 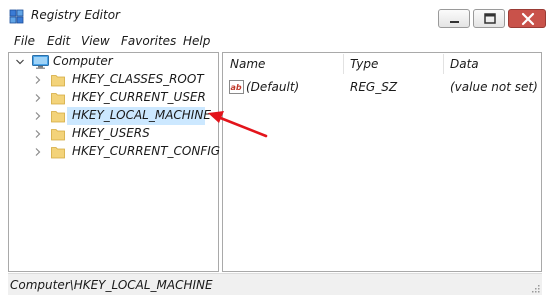 What do you see at coordinates (111, 285) in the screenshot?
I see `status-path: Computer\HKEY_LOCAL_MACHINE` at bounding box center [111, 285].